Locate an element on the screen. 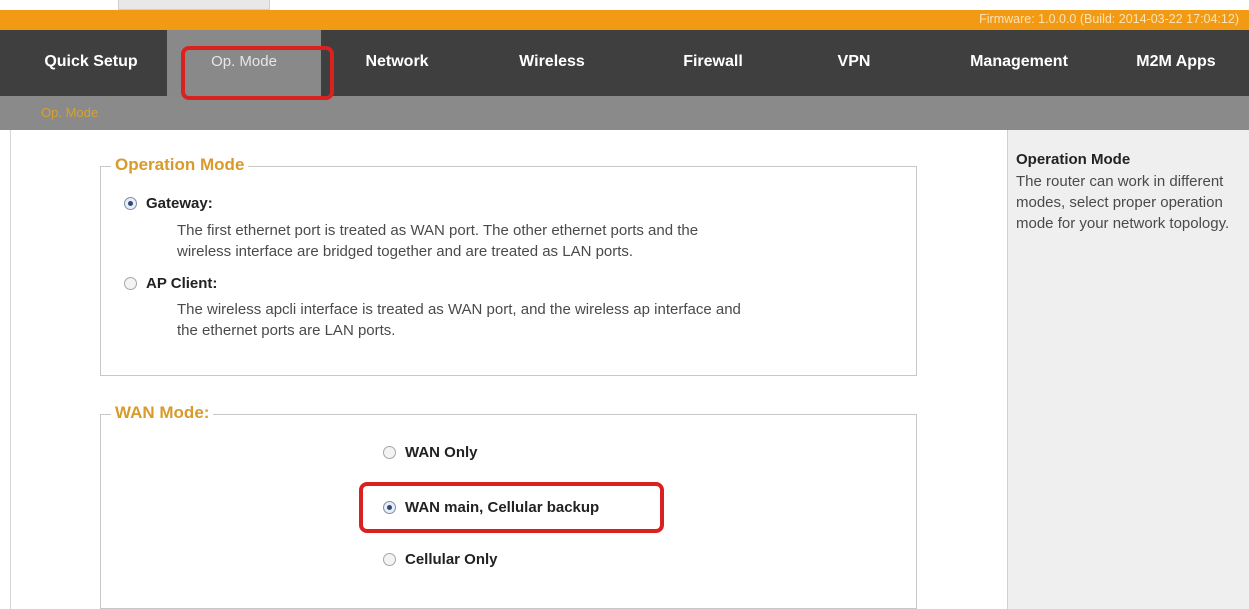 This screenshot has width=1249, height=609. wan-only-label: WAN Only is located at coordinates (441, 452).